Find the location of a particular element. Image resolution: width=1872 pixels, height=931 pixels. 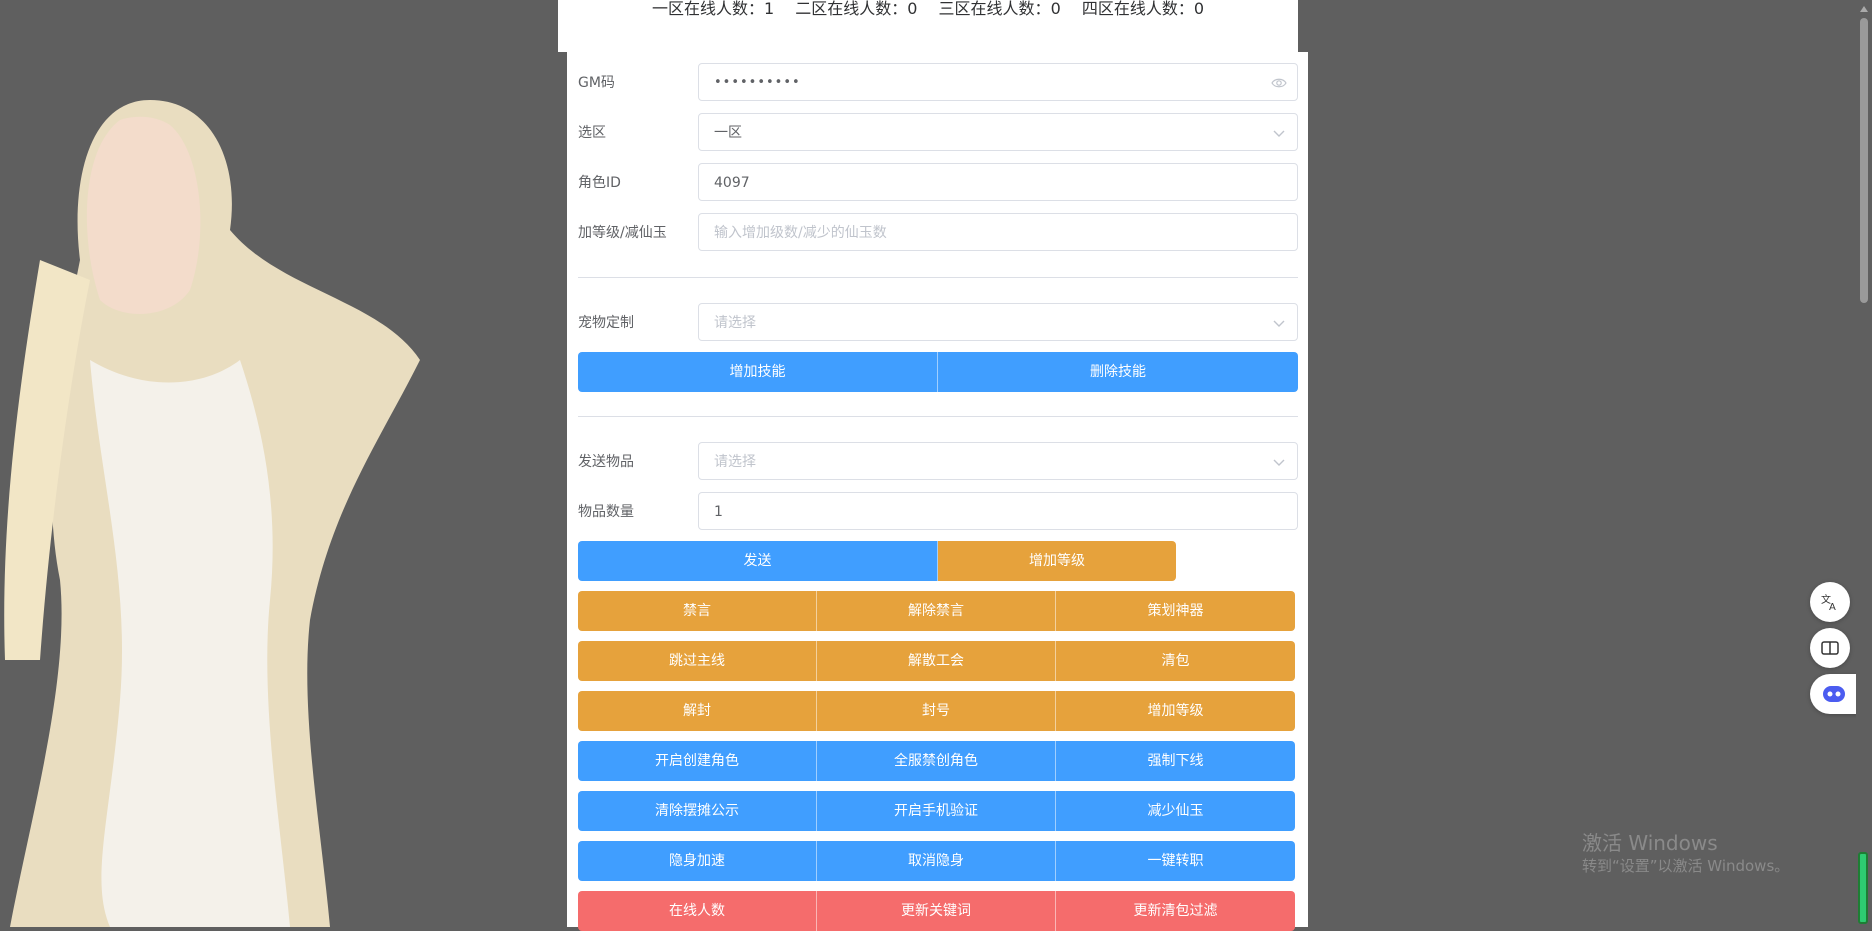

online-counts: 一区在线人数：1 二区在线人数：0 三区在线人数：0 四区在线人数：0 is located at coordinates (928, 9).